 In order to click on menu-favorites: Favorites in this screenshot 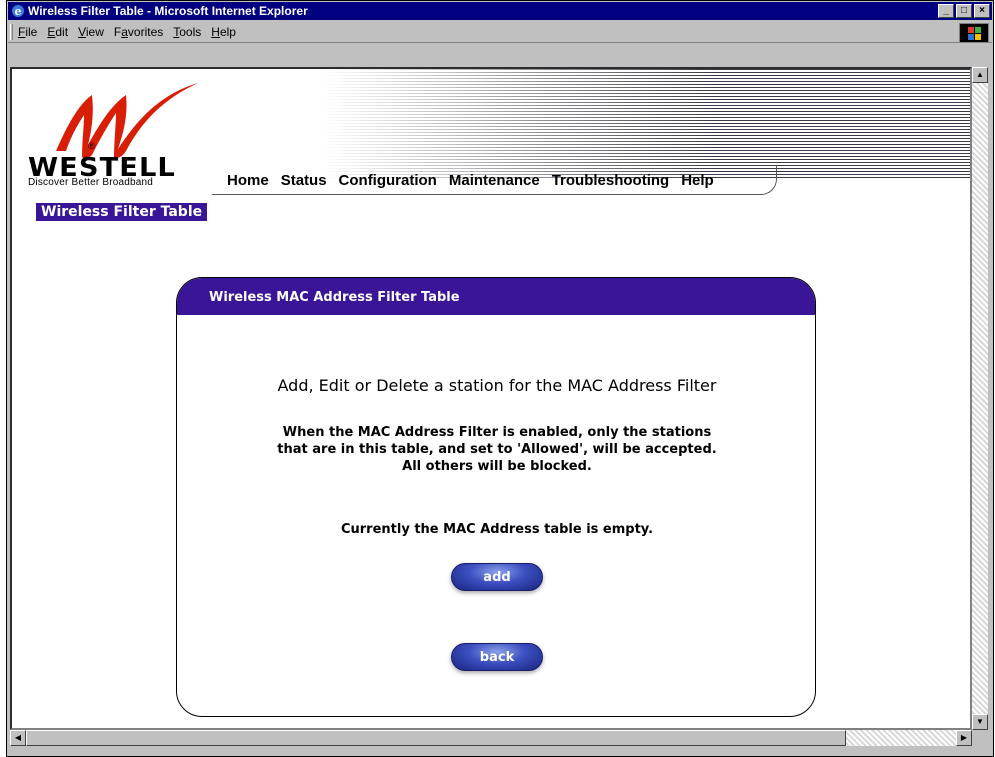, I will do `click(138, 31)`.